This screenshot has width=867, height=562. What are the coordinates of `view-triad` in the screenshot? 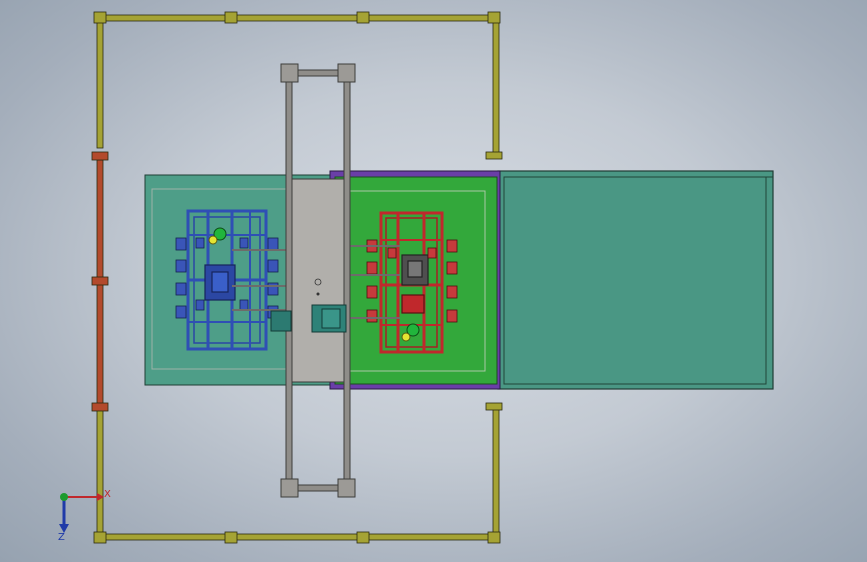 It's located at (81, 513).